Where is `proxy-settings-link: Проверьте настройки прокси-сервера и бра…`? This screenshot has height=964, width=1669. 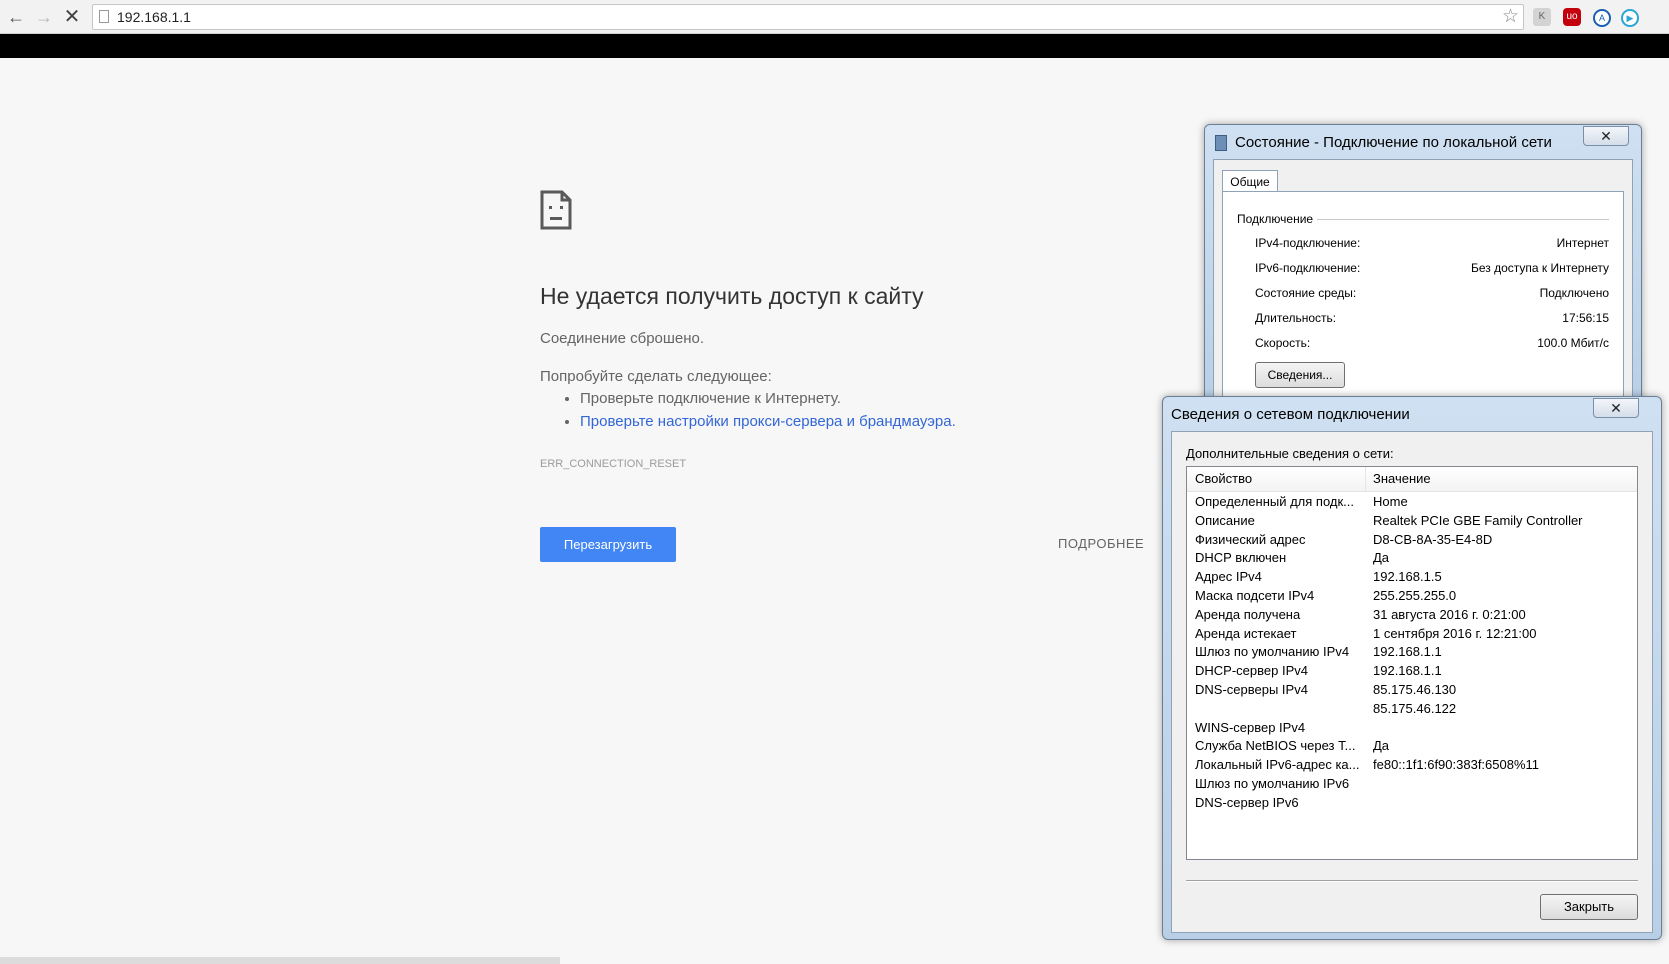 proxy-settings-link: Проверьте настройки прокси-сервера и бра… is located at coordinates (768, 421).